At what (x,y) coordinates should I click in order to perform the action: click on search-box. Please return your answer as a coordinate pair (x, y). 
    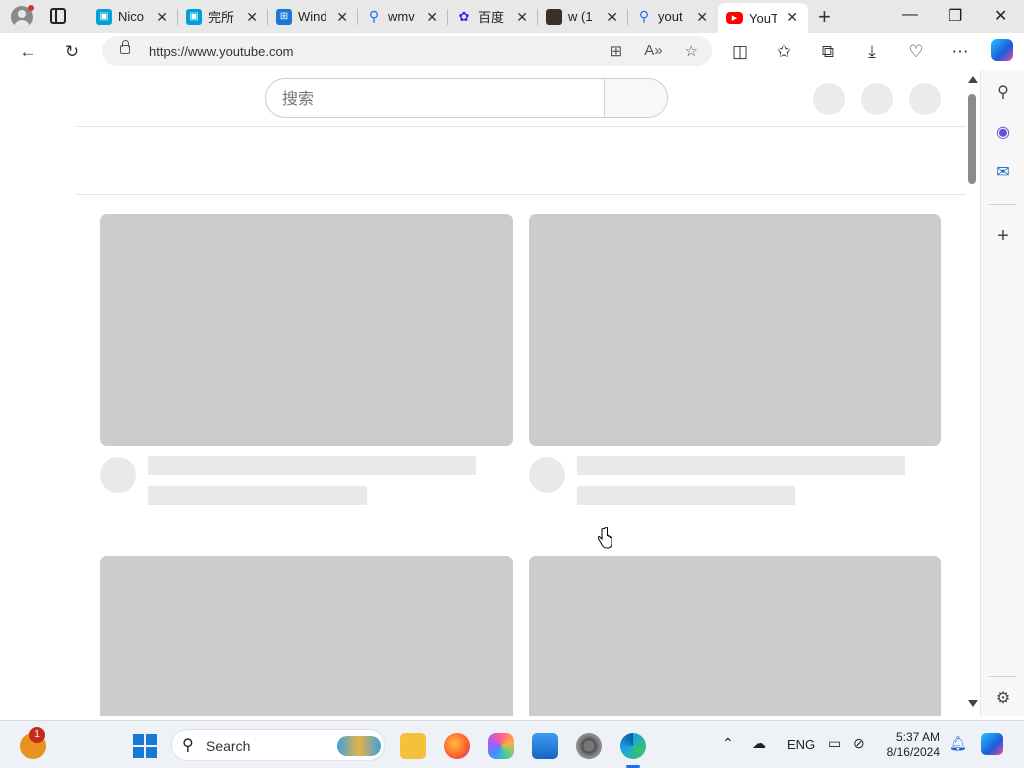
    Looking at the image, I should click on (466, 98).